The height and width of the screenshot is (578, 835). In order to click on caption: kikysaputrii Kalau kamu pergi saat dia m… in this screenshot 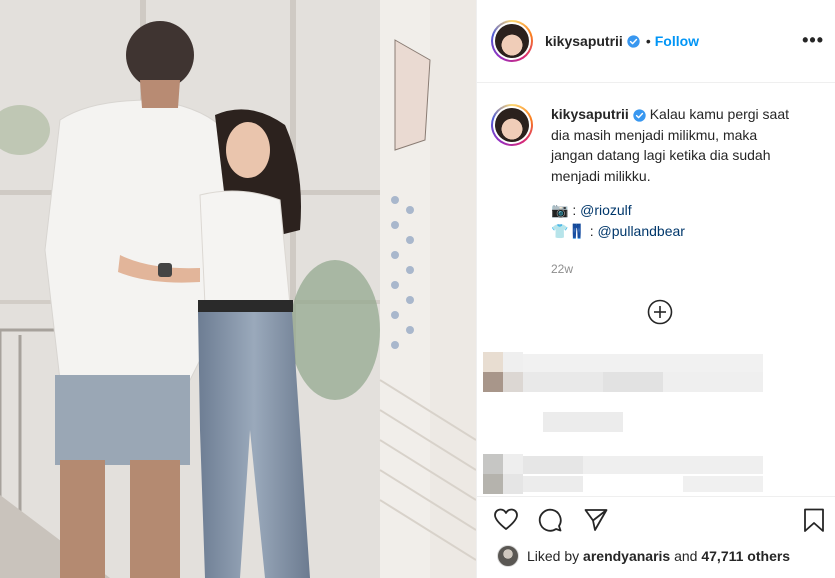, I will do `click(656, 192)`.